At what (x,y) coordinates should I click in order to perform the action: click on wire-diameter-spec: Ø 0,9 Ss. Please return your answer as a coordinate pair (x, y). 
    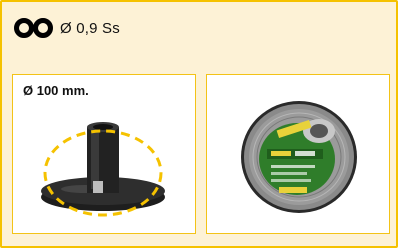
    Looking at the image, I should click on (90, 28).